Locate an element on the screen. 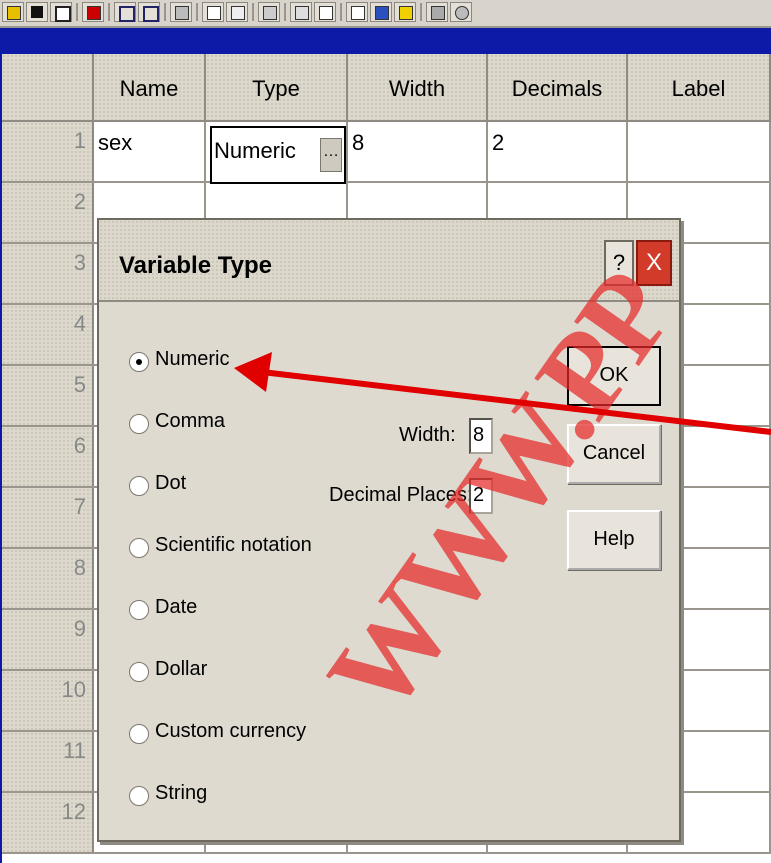 Image resolution: width=771 pixels, height=863 pixels. arrow-line is located at coordinates (516, 402).